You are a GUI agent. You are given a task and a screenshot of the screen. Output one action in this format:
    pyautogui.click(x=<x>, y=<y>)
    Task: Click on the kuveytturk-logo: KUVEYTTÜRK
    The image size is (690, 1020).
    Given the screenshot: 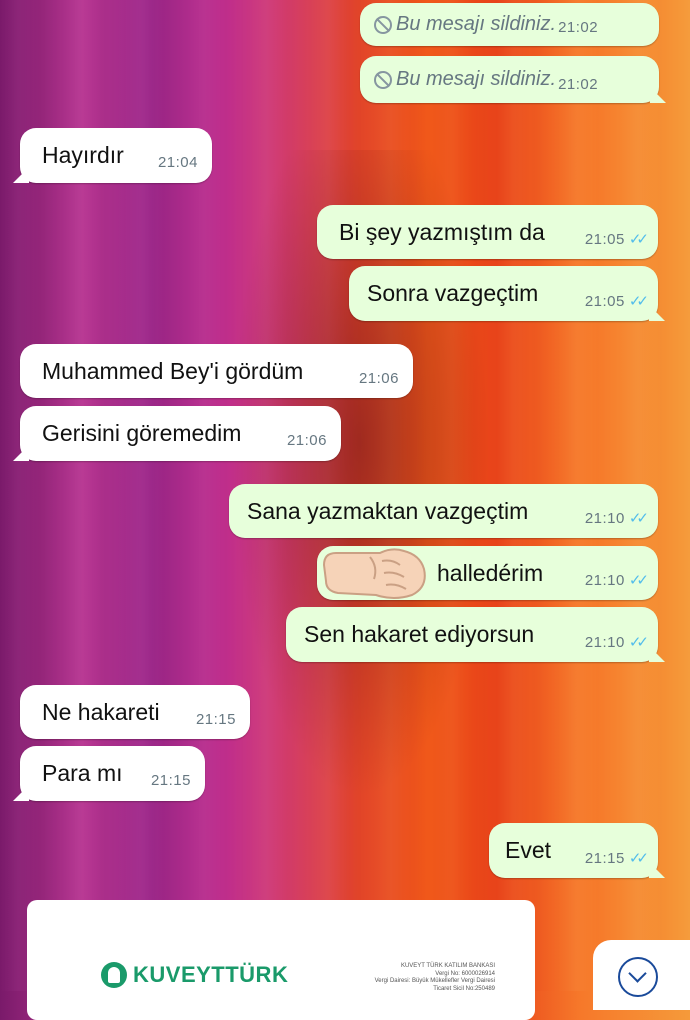 What is the action you would take?
    pyautogui.click(x=194, y=975)
    